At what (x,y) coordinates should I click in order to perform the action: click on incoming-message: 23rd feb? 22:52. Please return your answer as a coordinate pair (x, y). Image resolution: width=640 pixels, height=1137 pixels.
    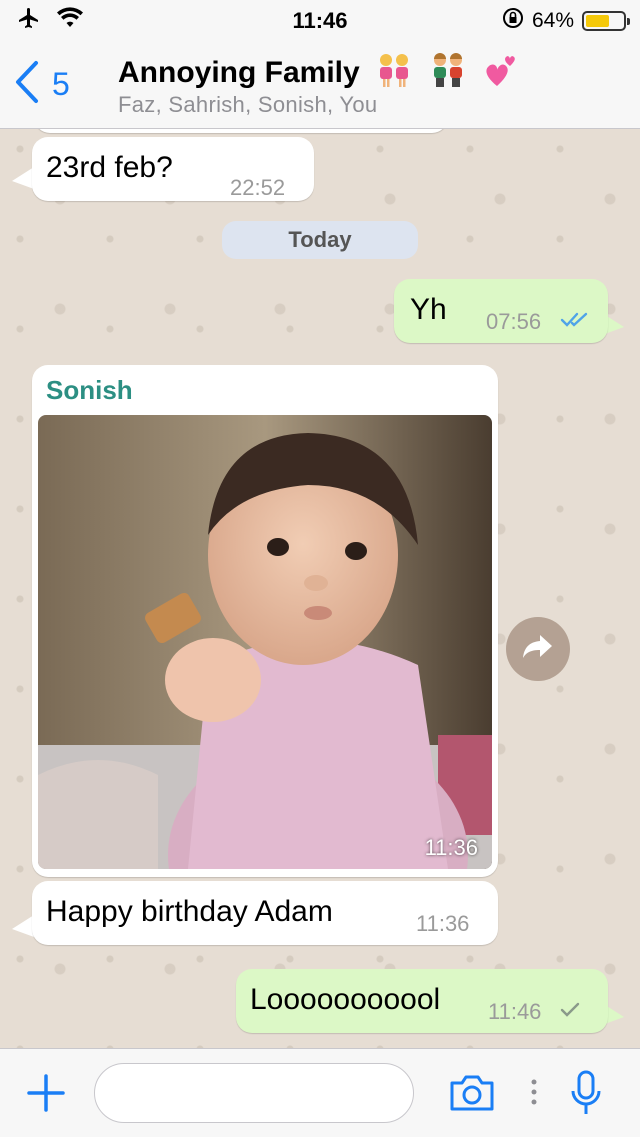
    Looking at the image, I should click on (173, 169).